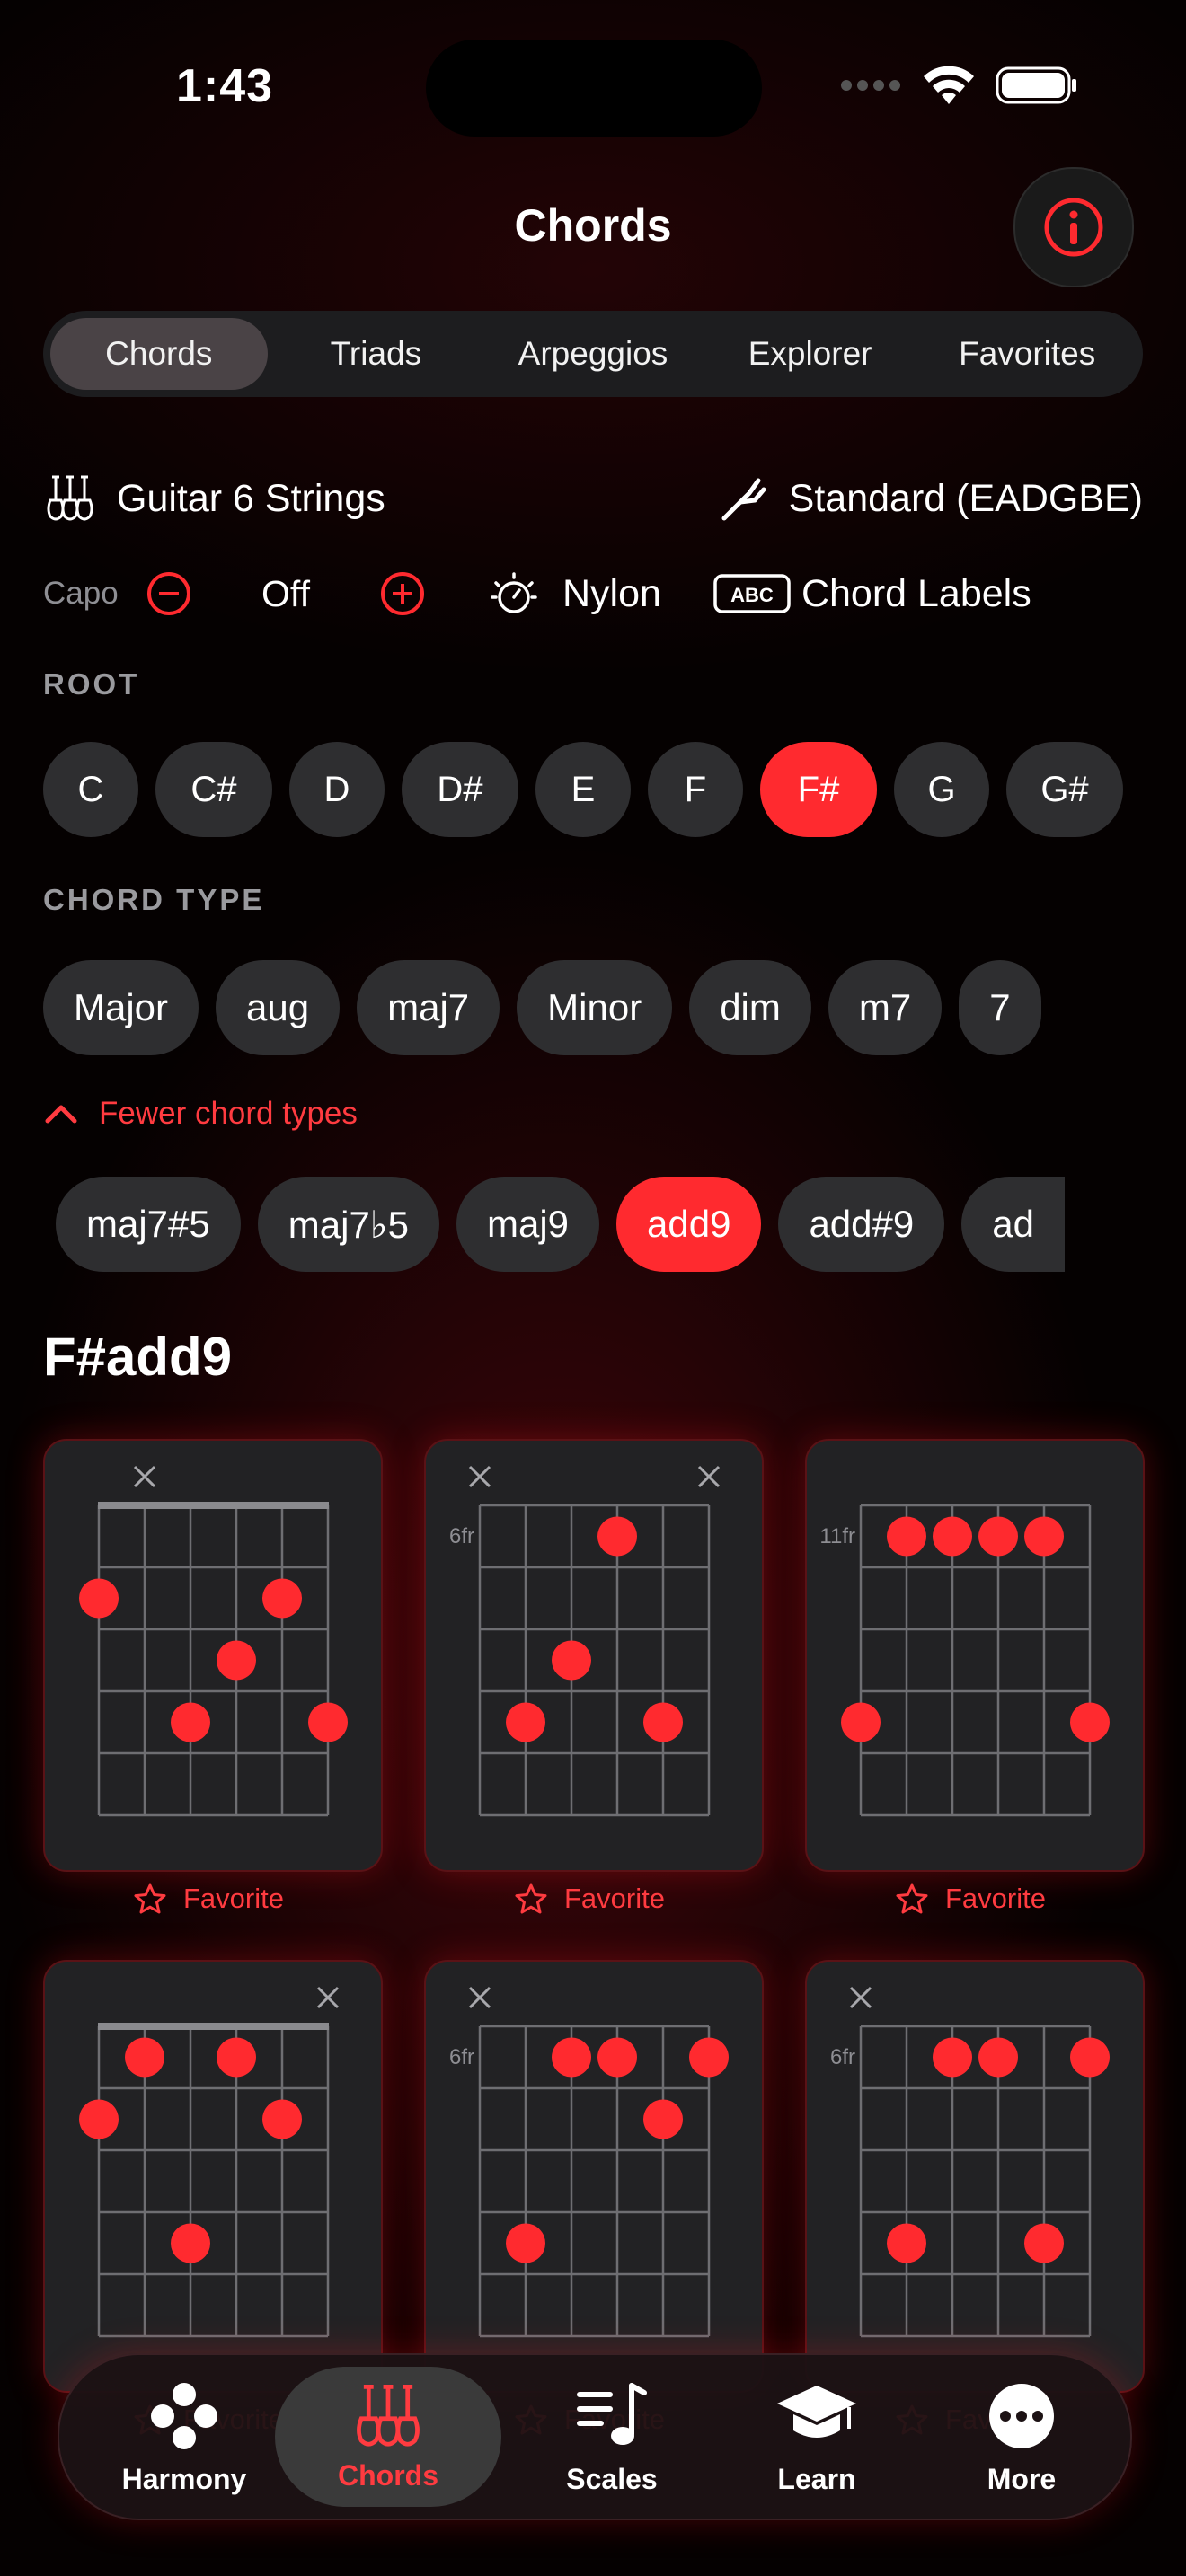 The width and height of the screenshot is (1186, 2576). Describe the element at coordinates (949, 85) in the screenshot. I see `wifi-icon` at that location.